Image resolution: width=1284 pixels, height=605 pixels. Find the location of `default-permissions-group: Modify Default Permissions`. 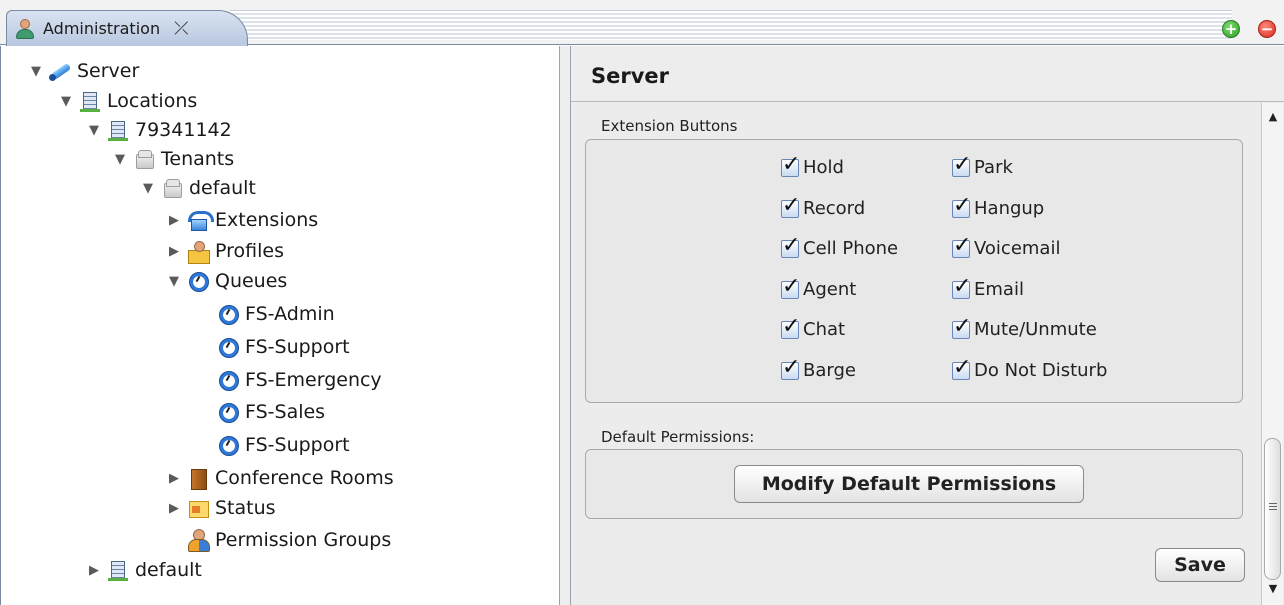

default-permissions-group: Modify Default Permissions is located at coordinates (914, 484).